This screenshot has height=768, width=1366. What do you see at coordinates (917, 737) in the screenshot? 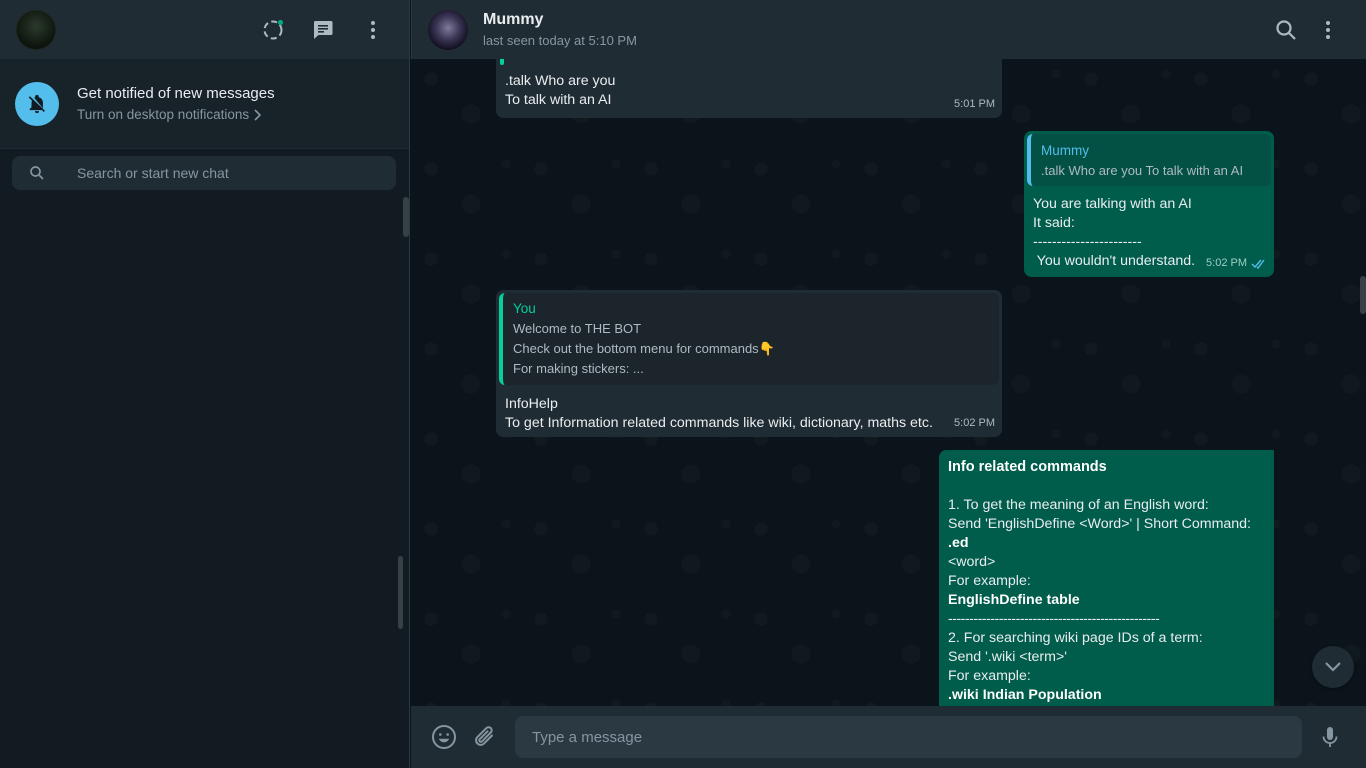
I see `message-input` at bounding box center [917, 737].